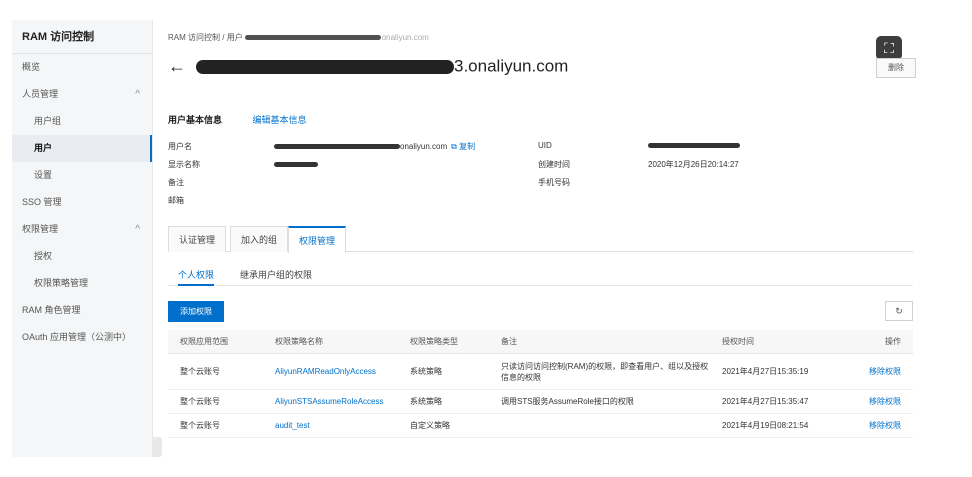  Describe the element at coordinates (511, 66) in the screenshot. I see `page-title-text: 3.onaliyun.com` at that location.